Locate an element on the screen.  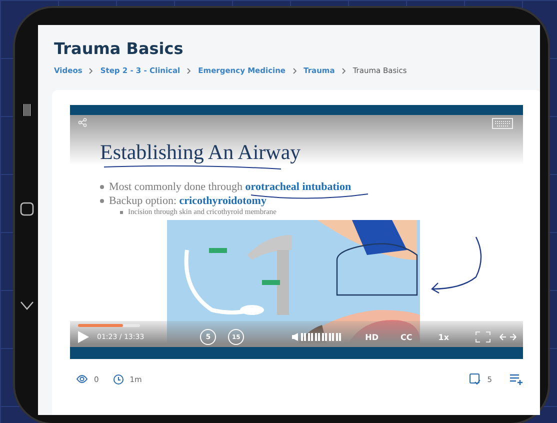
eye-icon is located at coordinates (82, 379).